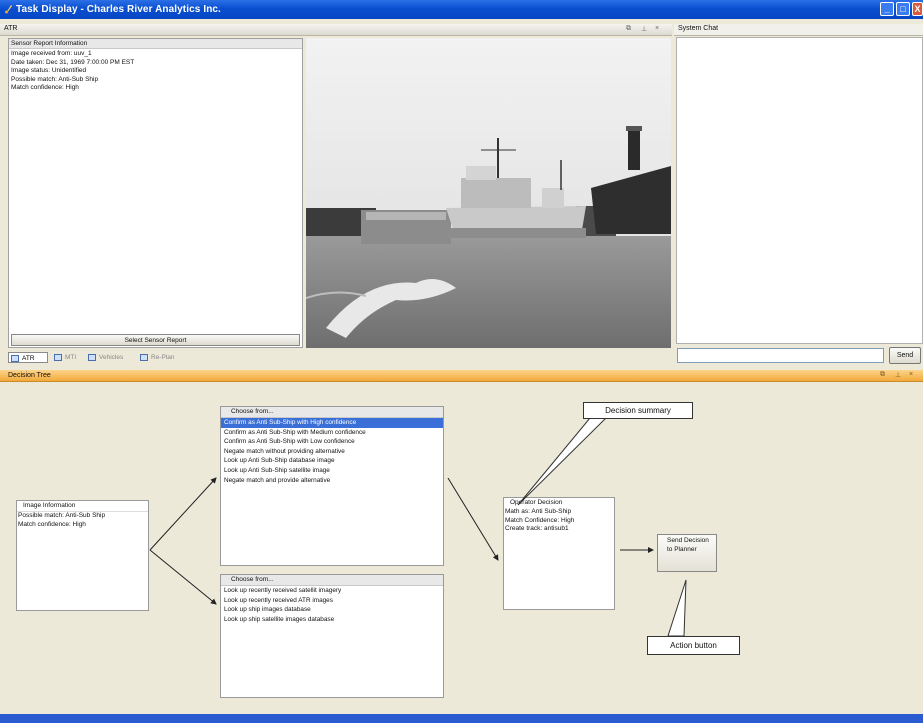  I want to click on float-icon: ⧉, so click(628, 29).